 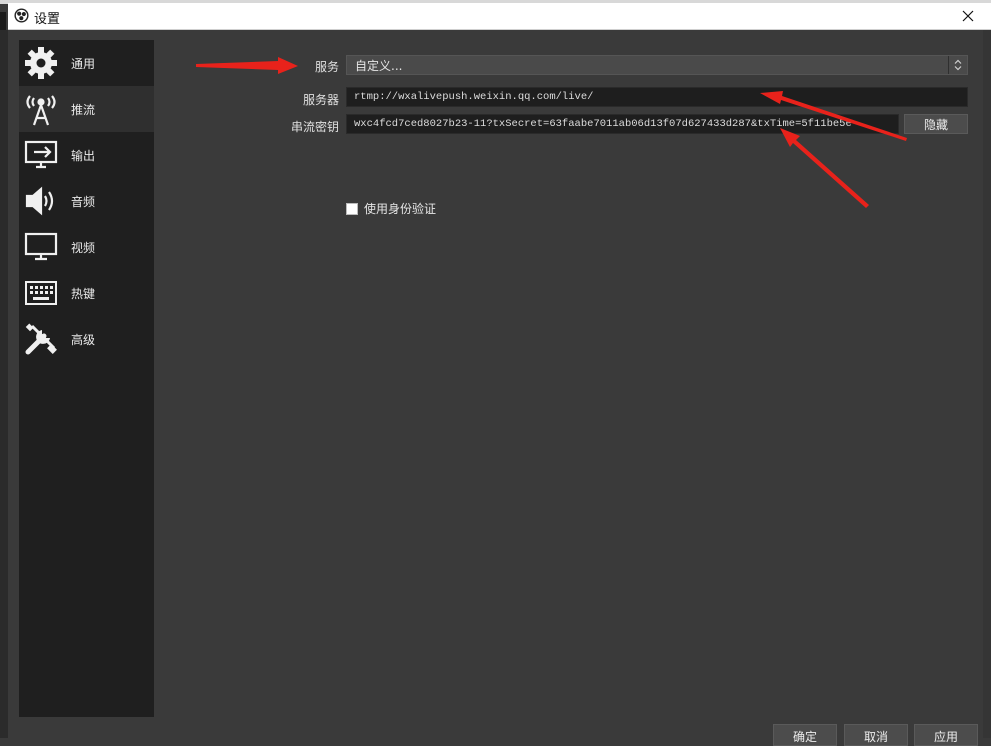 I want to click on sidebar-item-general: 通用, so click(x=86, y=63).